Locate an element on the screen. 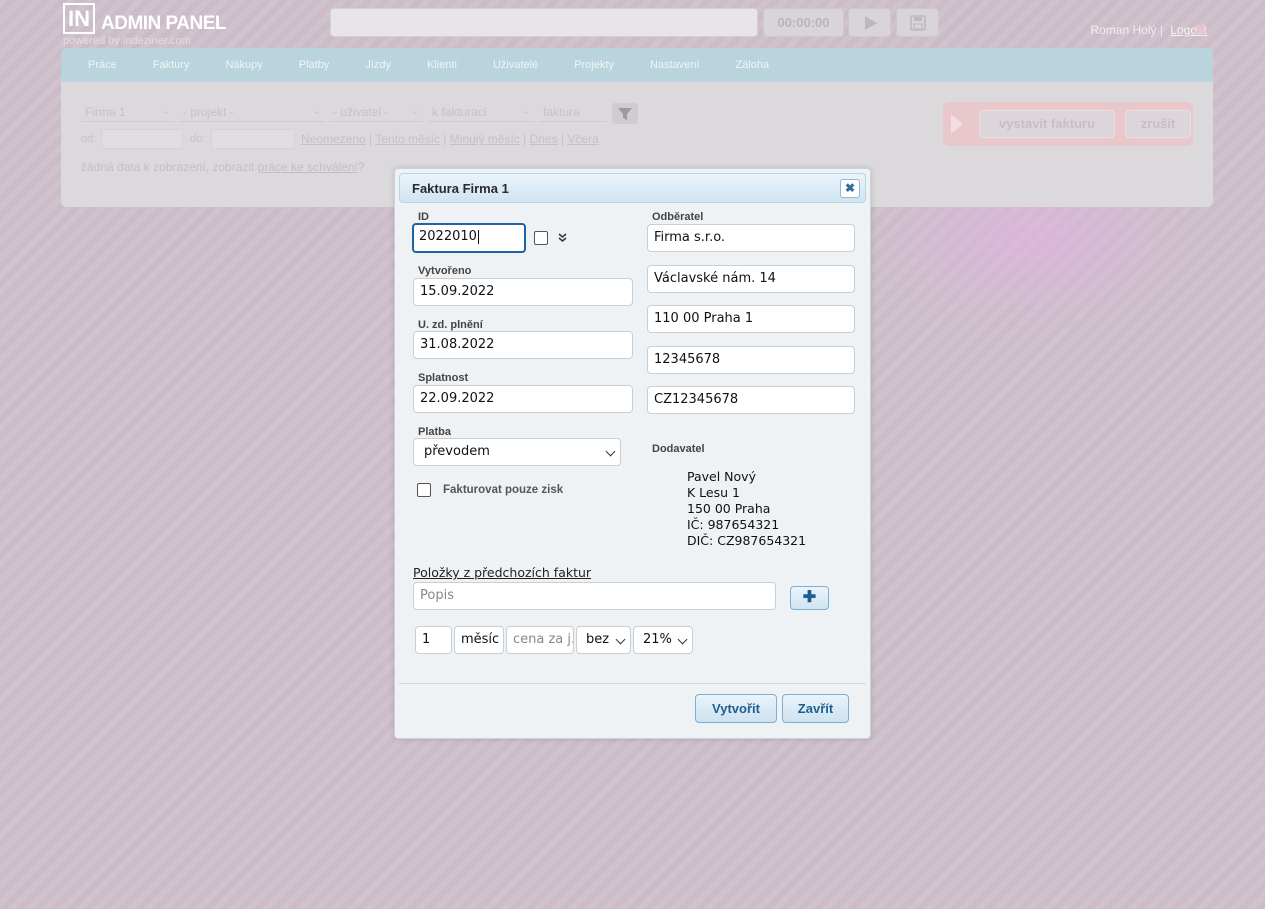 The height and width of the screenshot is (909, 1265). range-link-this-month: Tento měsíc is located at coordinates (407, 139).